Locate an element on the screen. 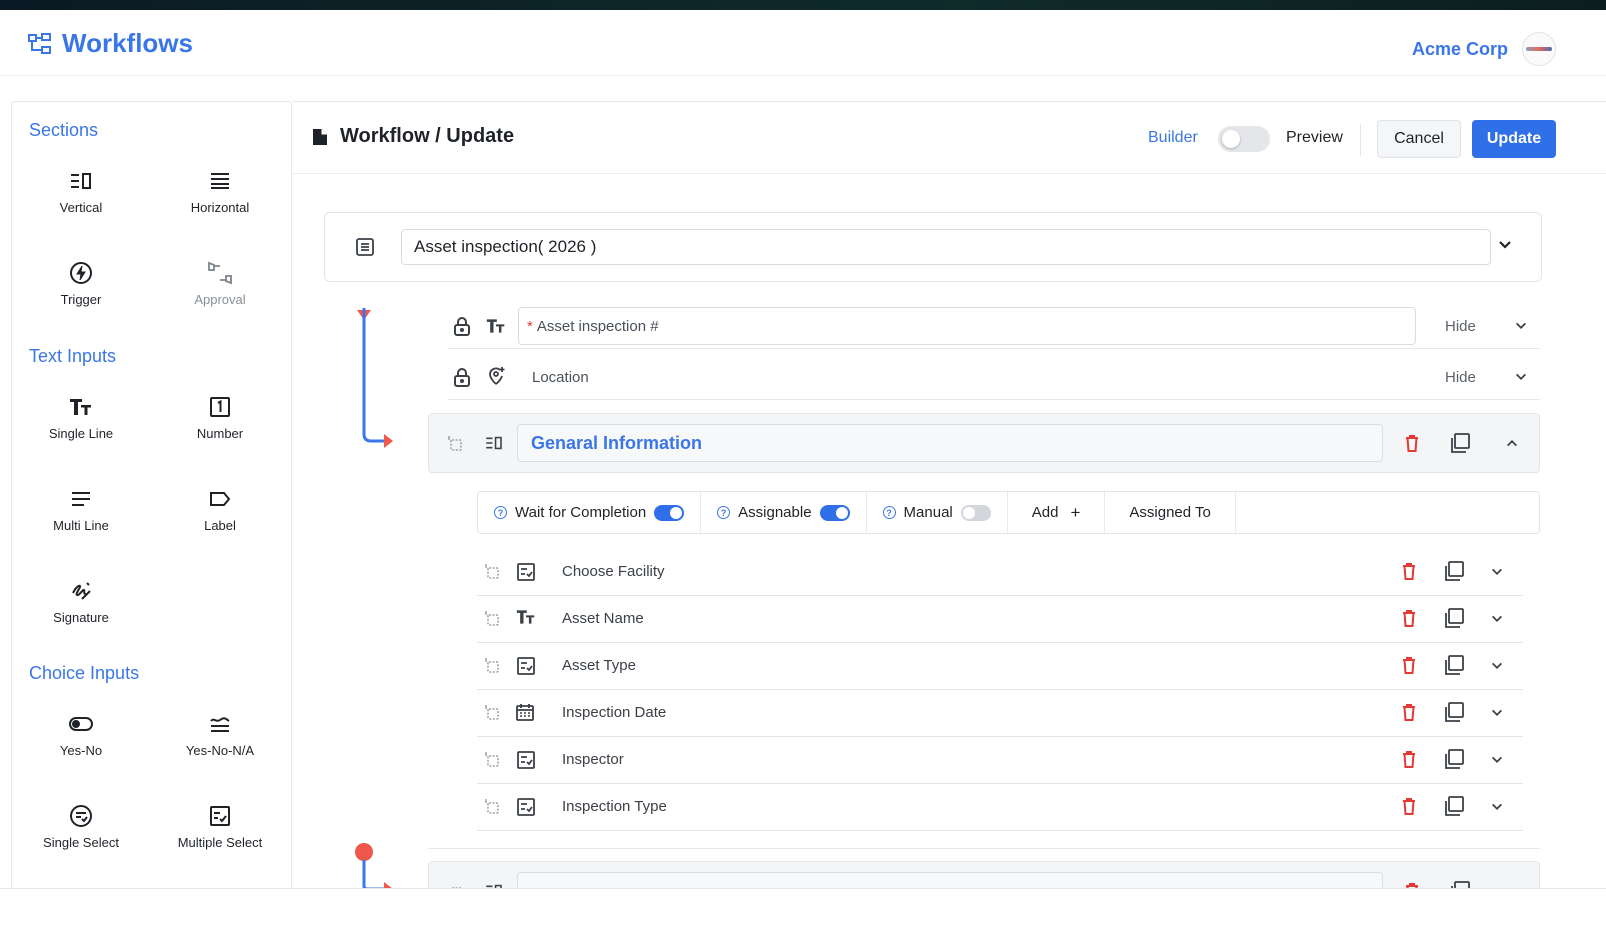 The image size is (1606, 928). tool-horizontal: Horizontal is located at coordinates (220, 190).